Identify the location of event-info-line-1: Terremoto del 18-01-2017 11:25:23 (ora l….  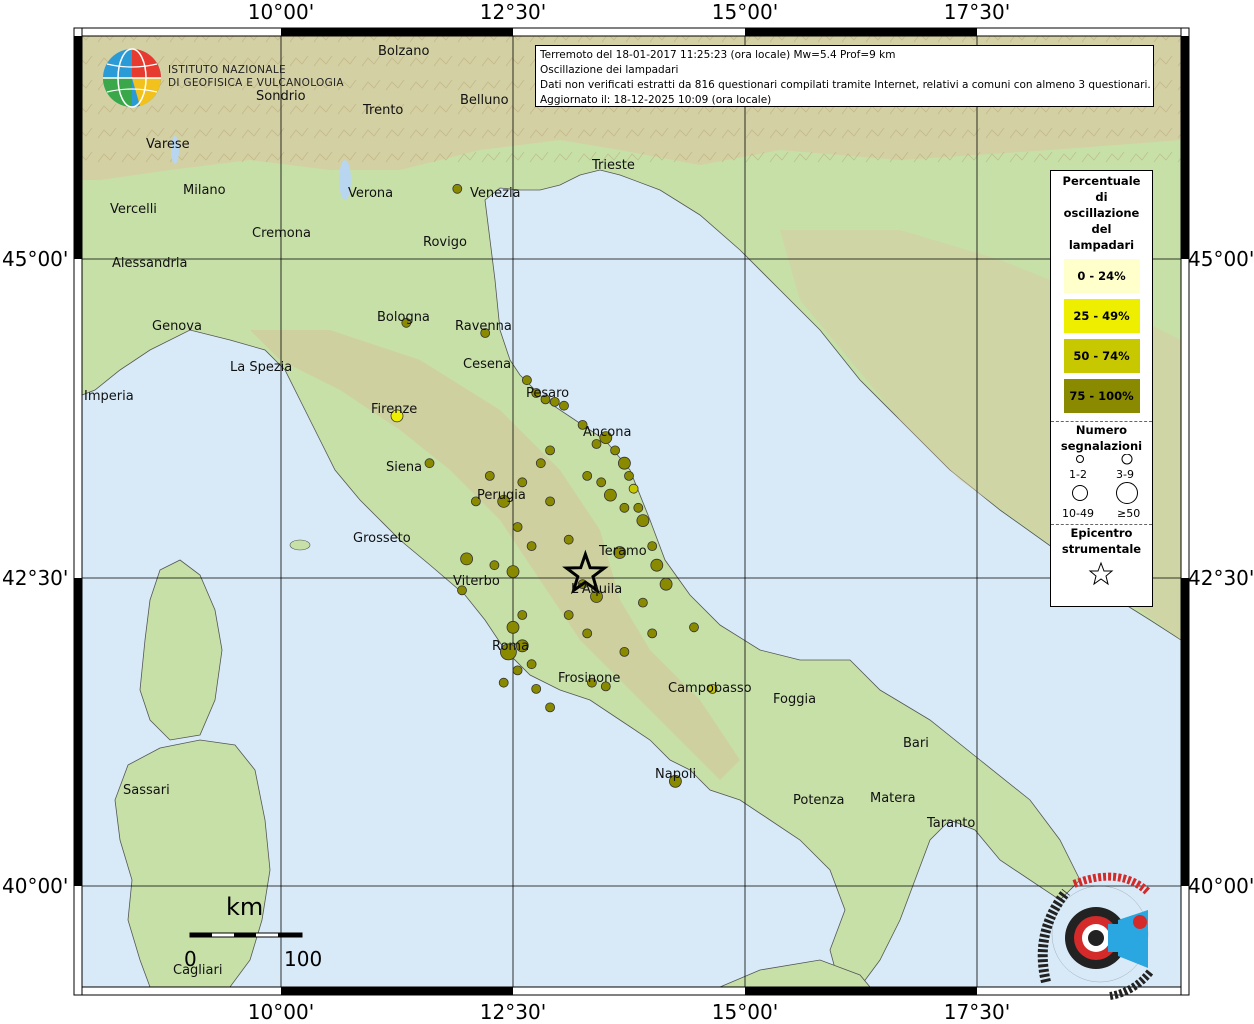
(718, 55).